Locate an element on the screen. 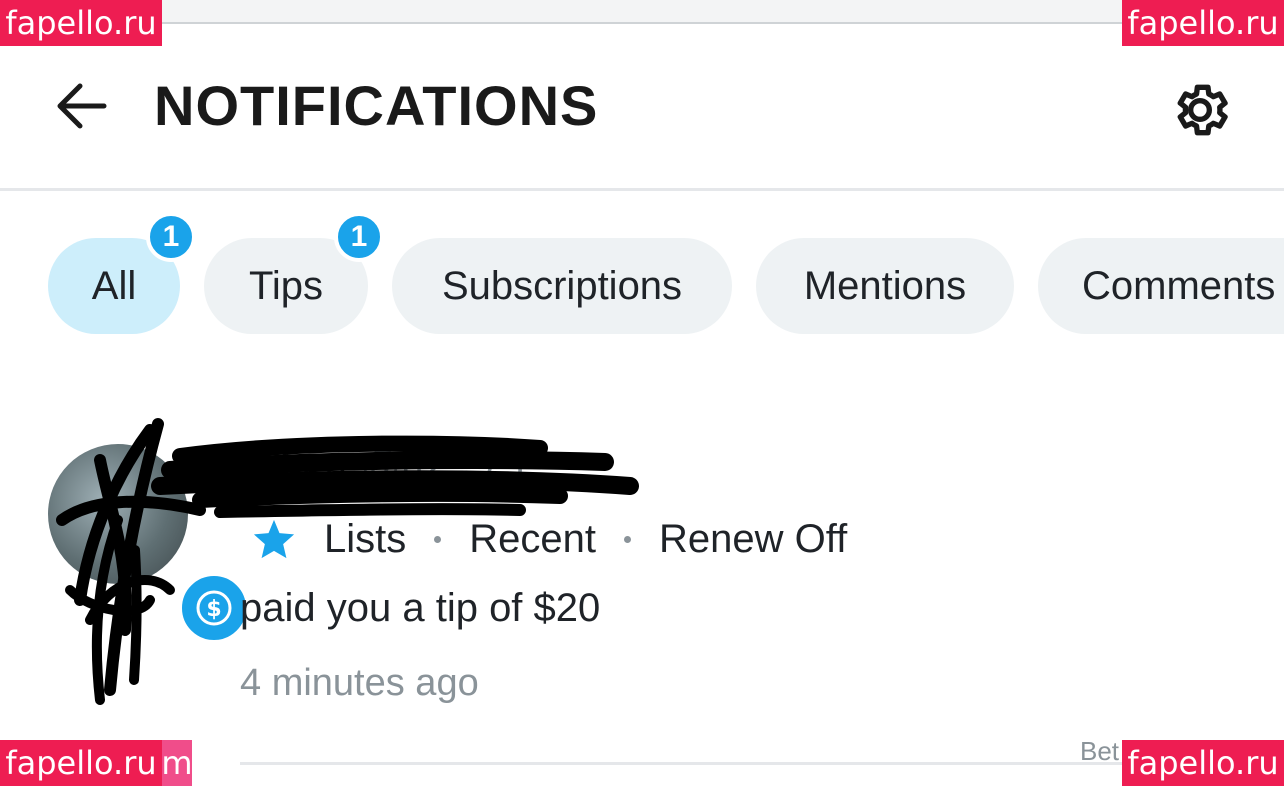 The image size is (1284, 786). star-icon is located at coordinates (274, 539).